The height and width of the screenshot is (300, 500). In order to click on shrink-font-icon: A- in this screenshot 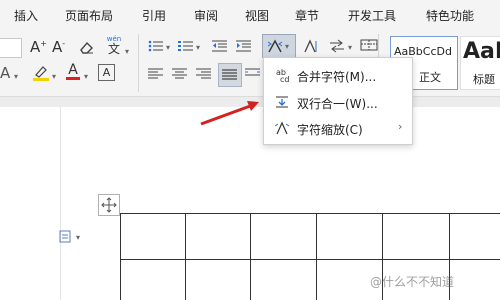, I will do `click(58, 47)`.